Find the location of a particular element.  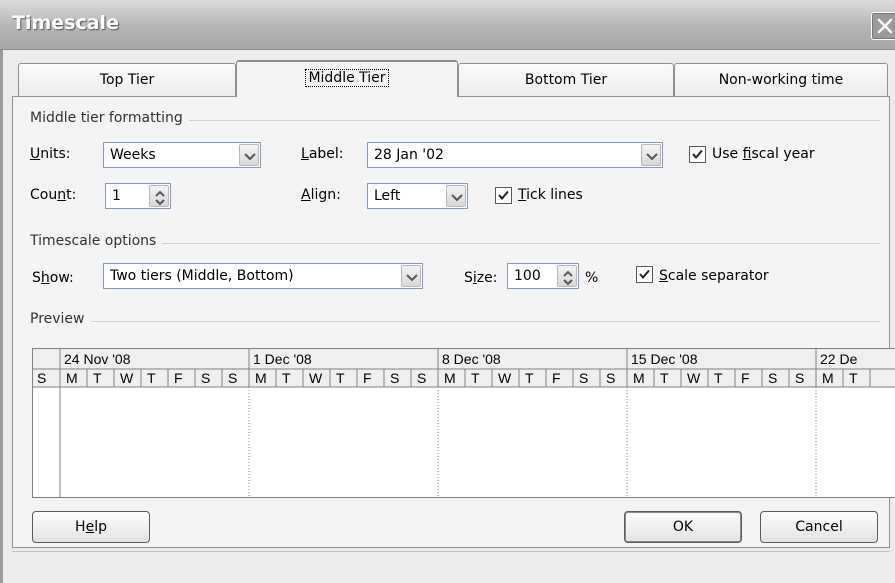

tab-non-working-time: Non-working time is located at coordinates (781, 79).